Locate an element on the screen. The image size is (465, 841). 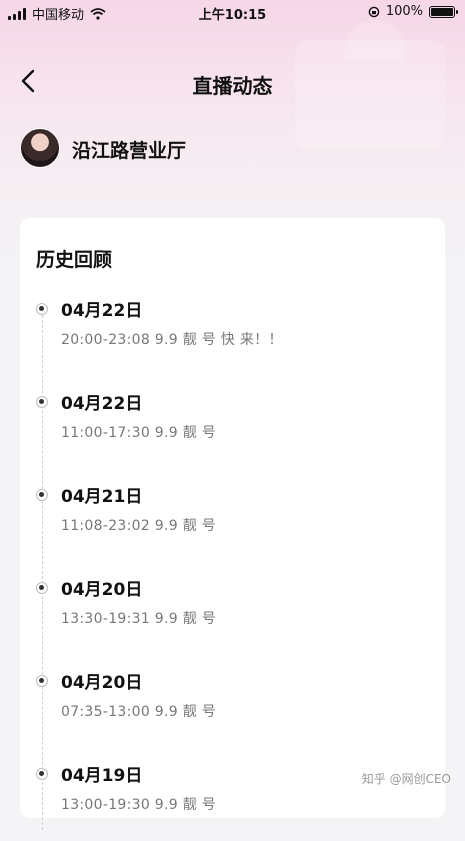
item-description: 07:35-13:00 9.9 靓 号 is located at coordinates (139, 712).